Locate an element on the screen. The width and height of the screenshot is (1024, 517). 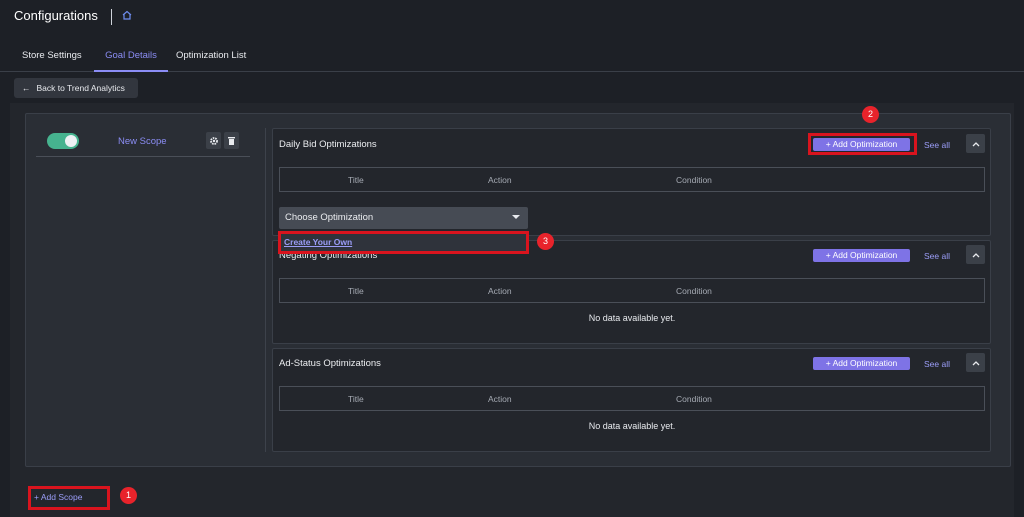
tab-store-settings: Store Settings is located at coordinates (52, 58).